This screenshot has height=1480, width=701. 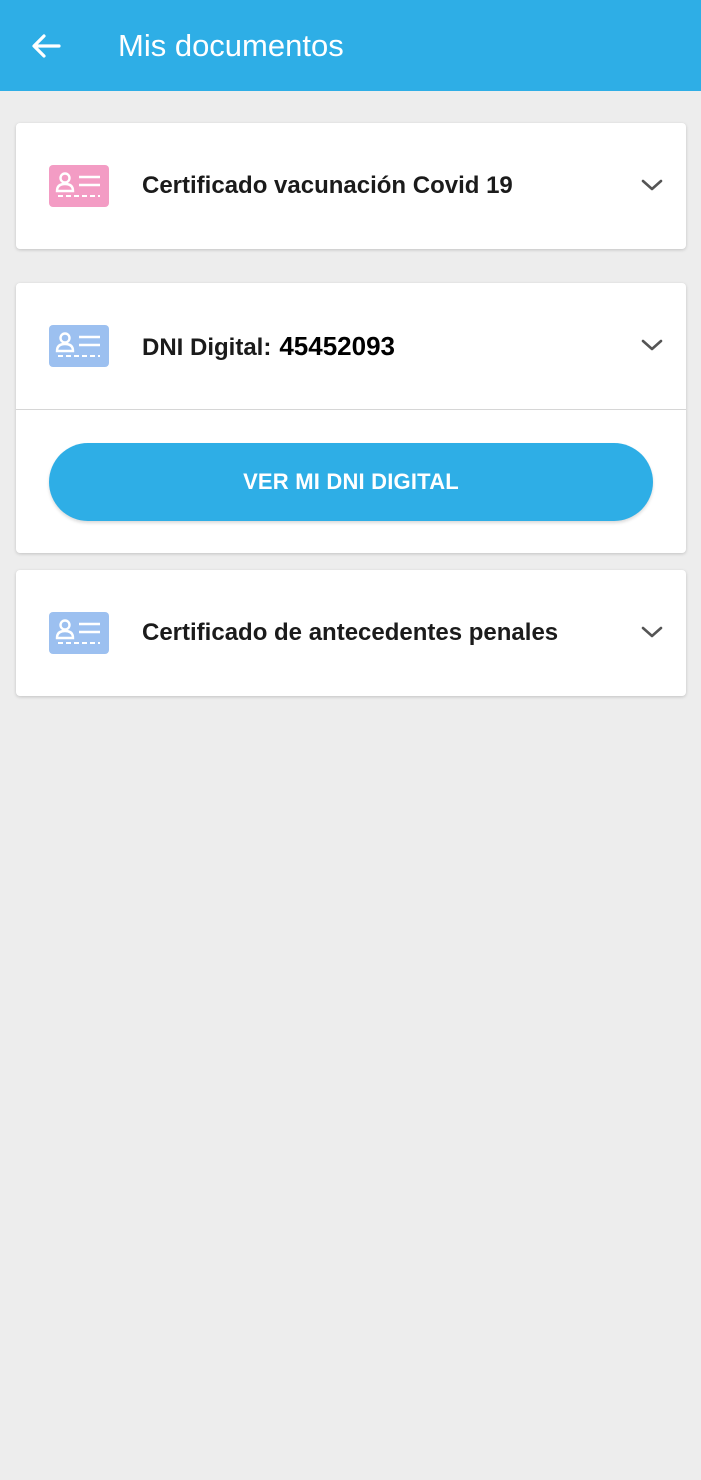 I want to click on app-bar: Mis documentos, so click(x=350, y=45).